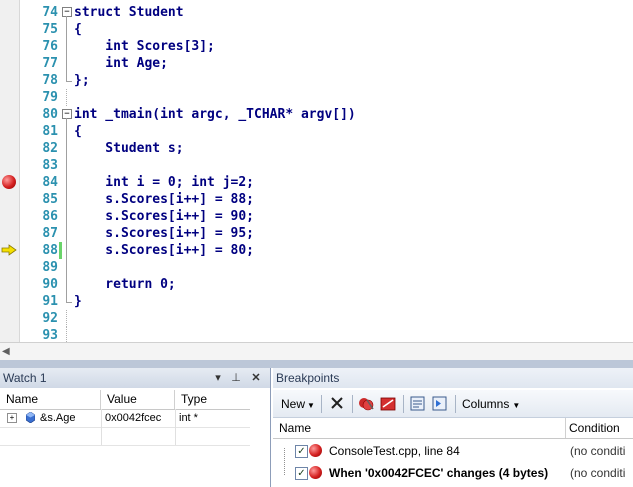 Image resolution: width=633 pixels, height=487 pixels. Describe the element at coordinates (352, 404) in the screenshot. I see `toolbar-separator` at that location.